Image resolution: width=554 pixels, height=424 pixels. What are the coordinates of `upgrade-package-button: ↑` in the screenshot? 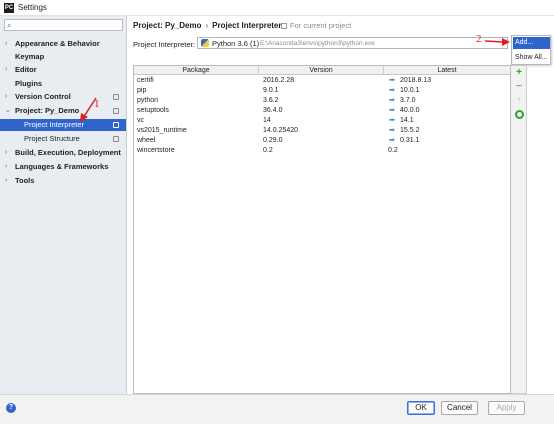 It's located at (519, 100).